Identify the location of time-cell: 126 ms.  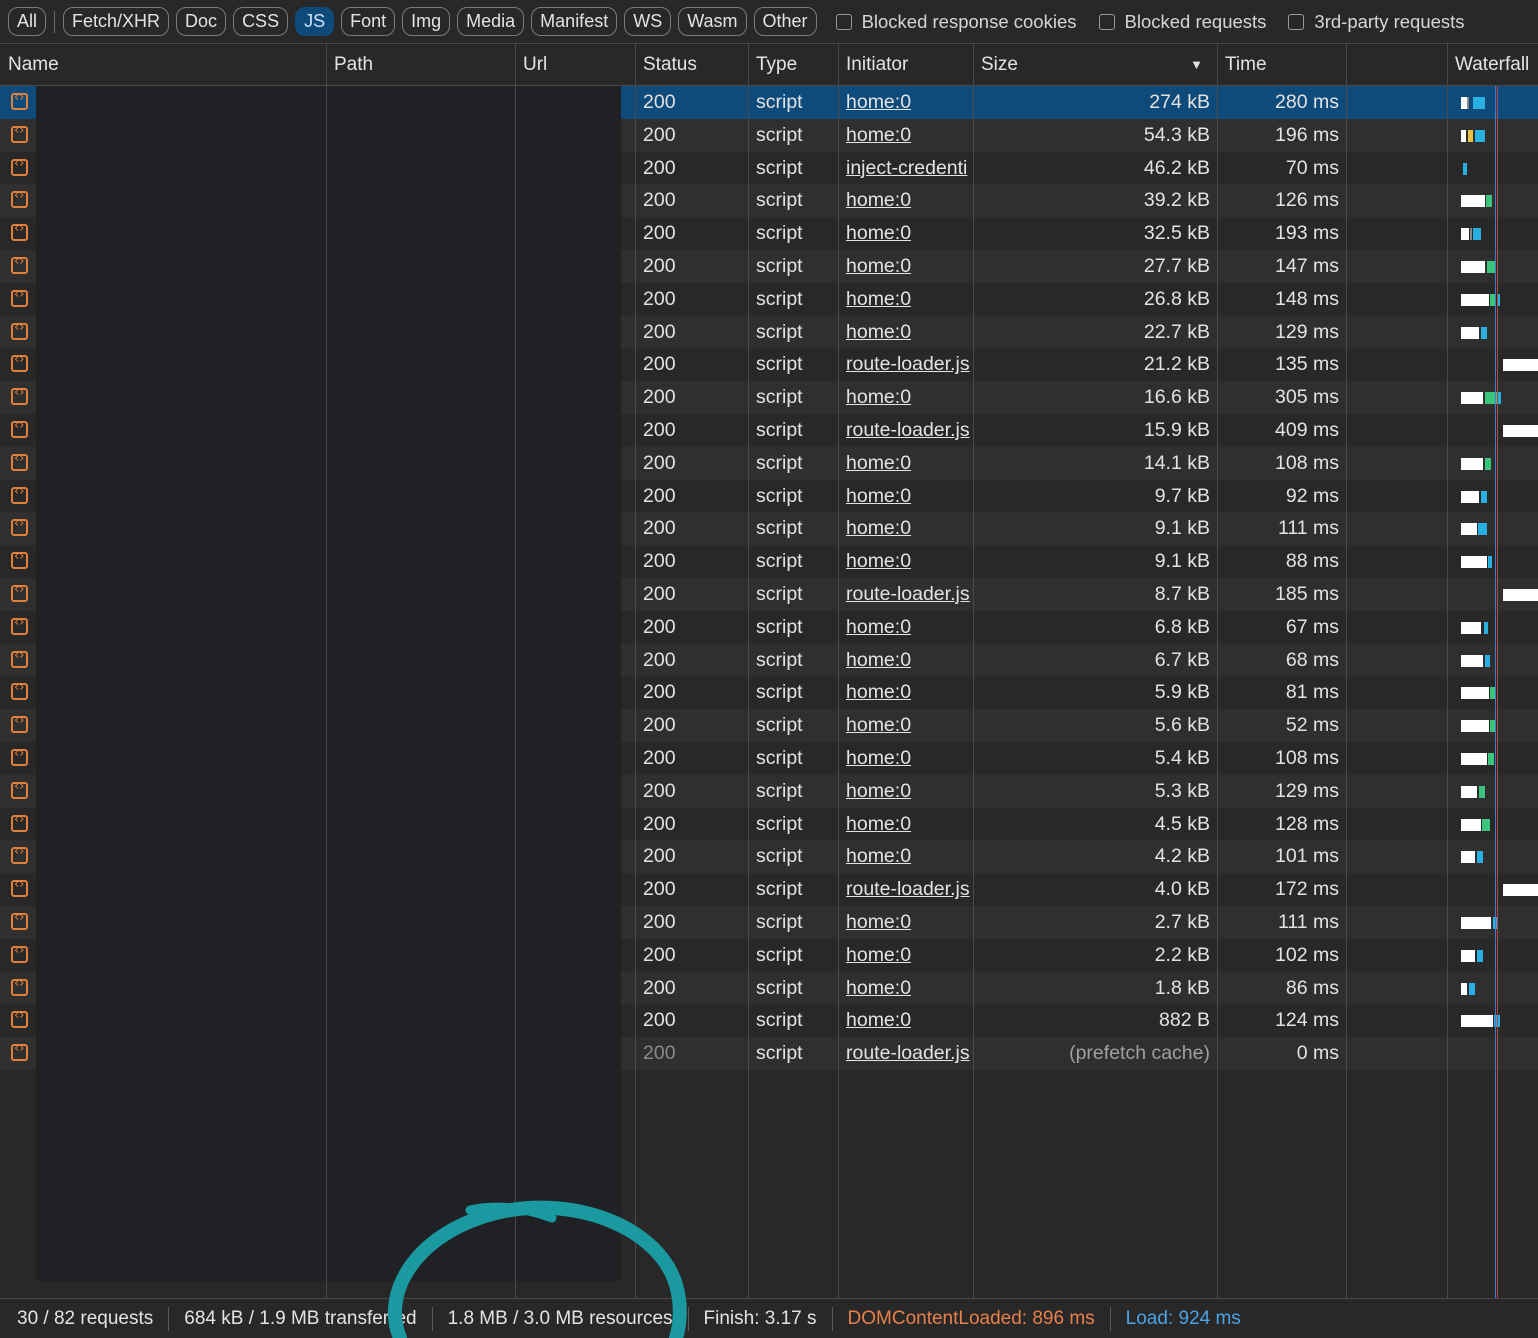
(1307, 200).